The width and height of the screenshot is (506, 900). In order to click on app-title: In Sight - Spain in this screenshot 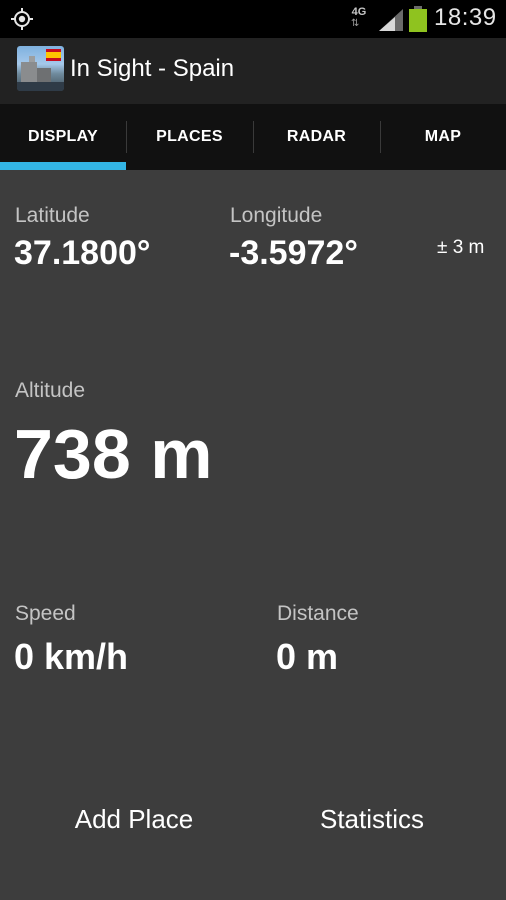, I will do `click(152, 68)`.